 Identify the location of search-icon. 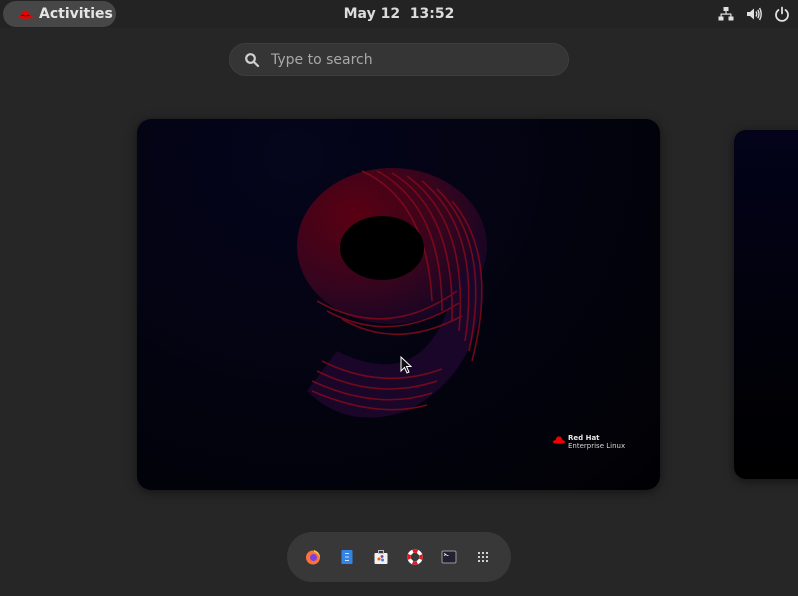
(252, 59).